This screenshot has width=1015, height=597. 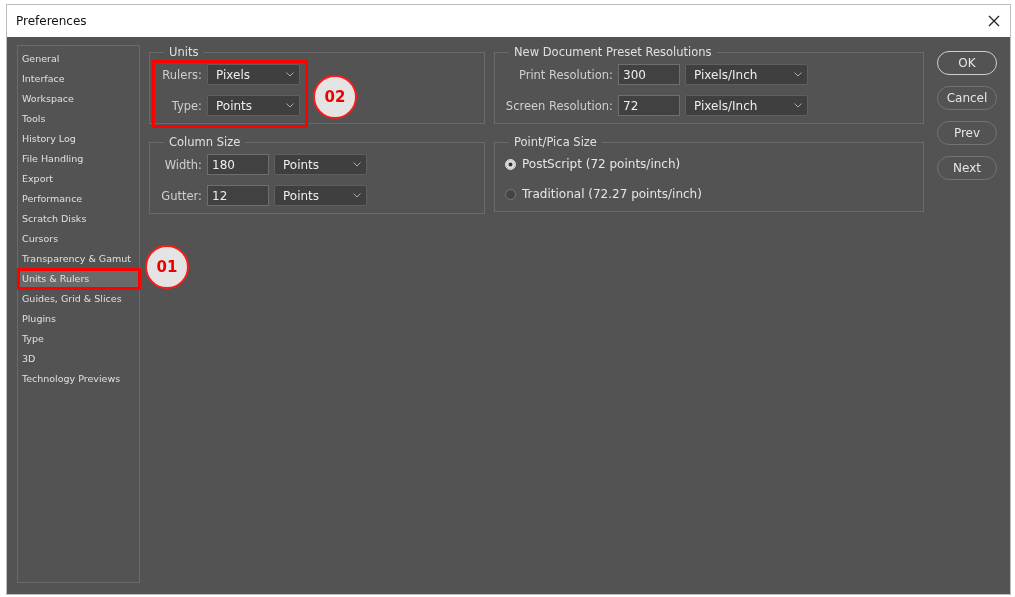 What do you see at coordinates (510, 194) in the screenshot?
I see `radio-button` at bounding box center [510, 194].